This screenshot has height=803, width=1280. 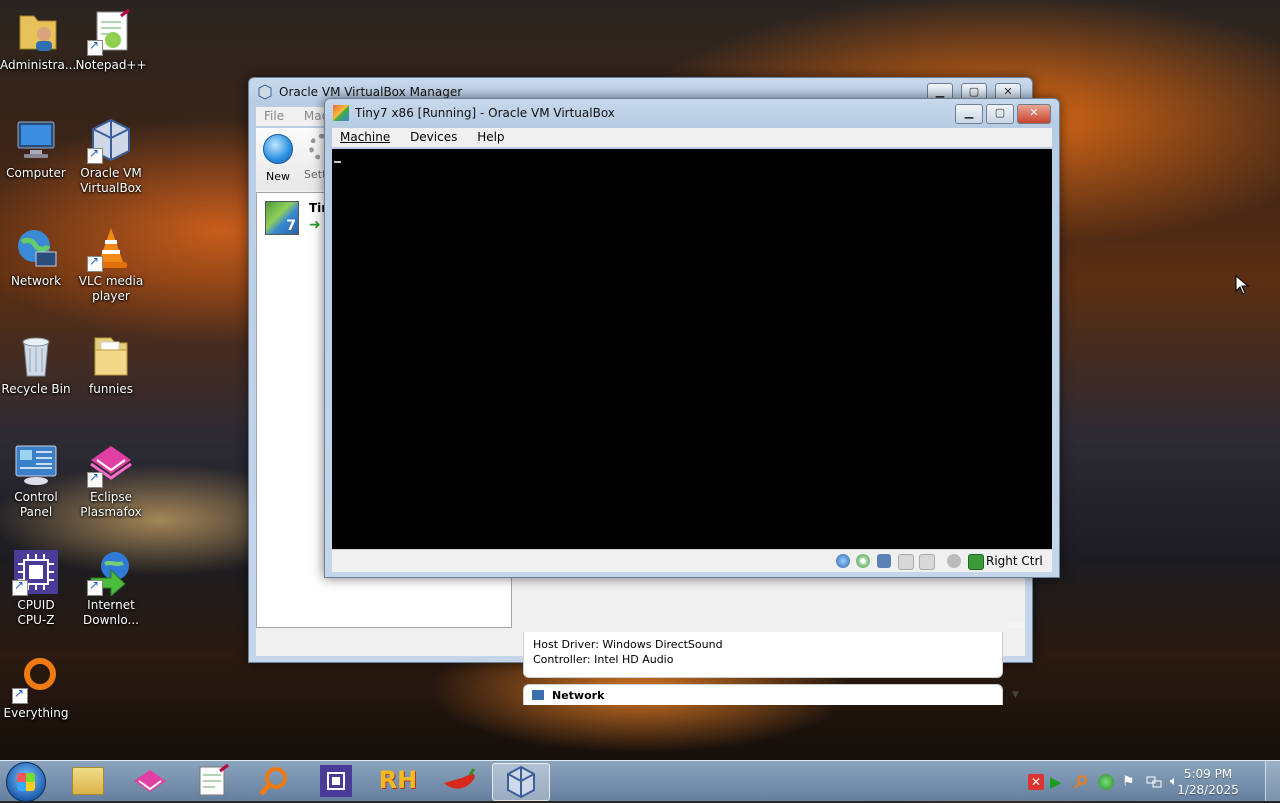 What do you see at coordinates (1016, 661) in the screenshot?
I see `details-scrollbar: ▼` at bounding box center [1016, 661].